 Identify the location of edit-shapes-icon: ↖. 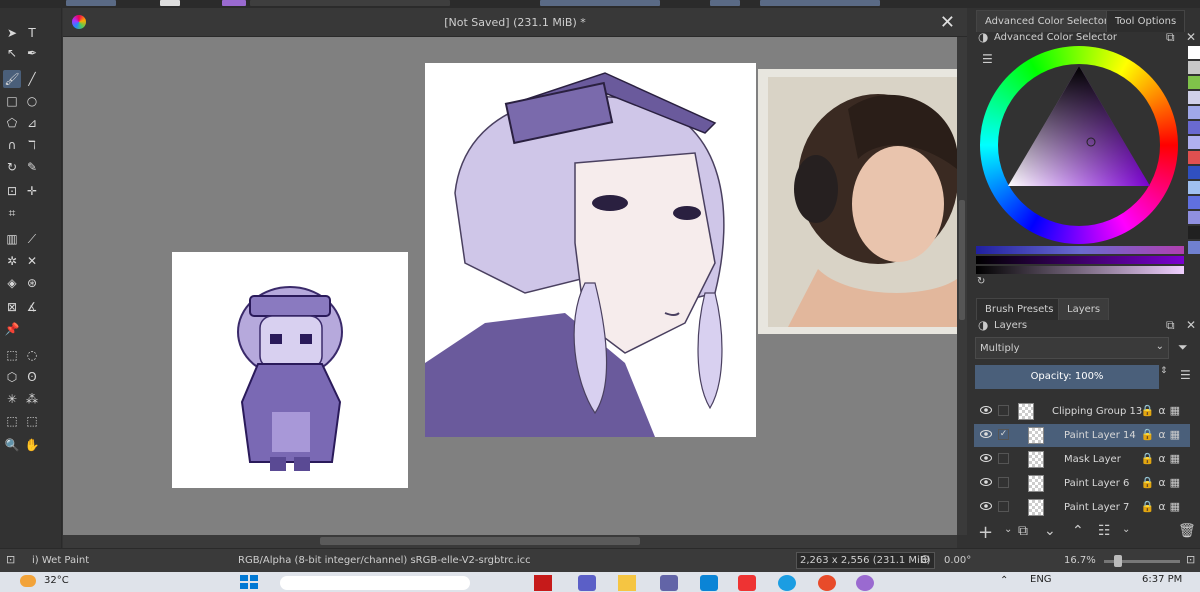
(12, 53).